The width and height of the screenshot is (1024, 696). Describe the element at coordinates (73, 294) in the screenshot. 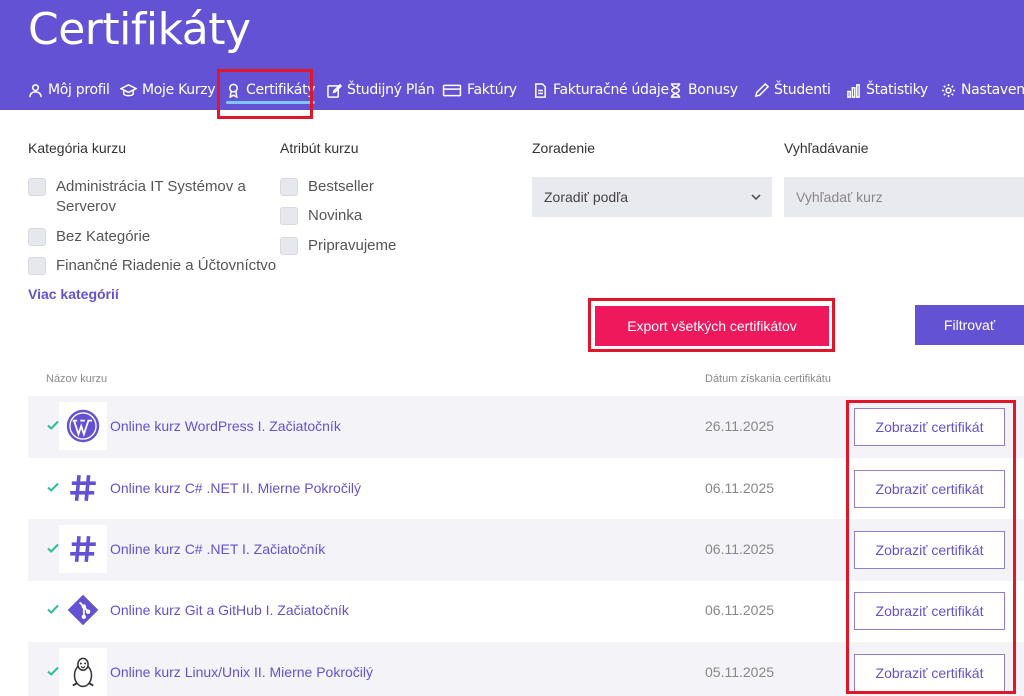

I see `more-categories-link: Viac kategórií` at that location.